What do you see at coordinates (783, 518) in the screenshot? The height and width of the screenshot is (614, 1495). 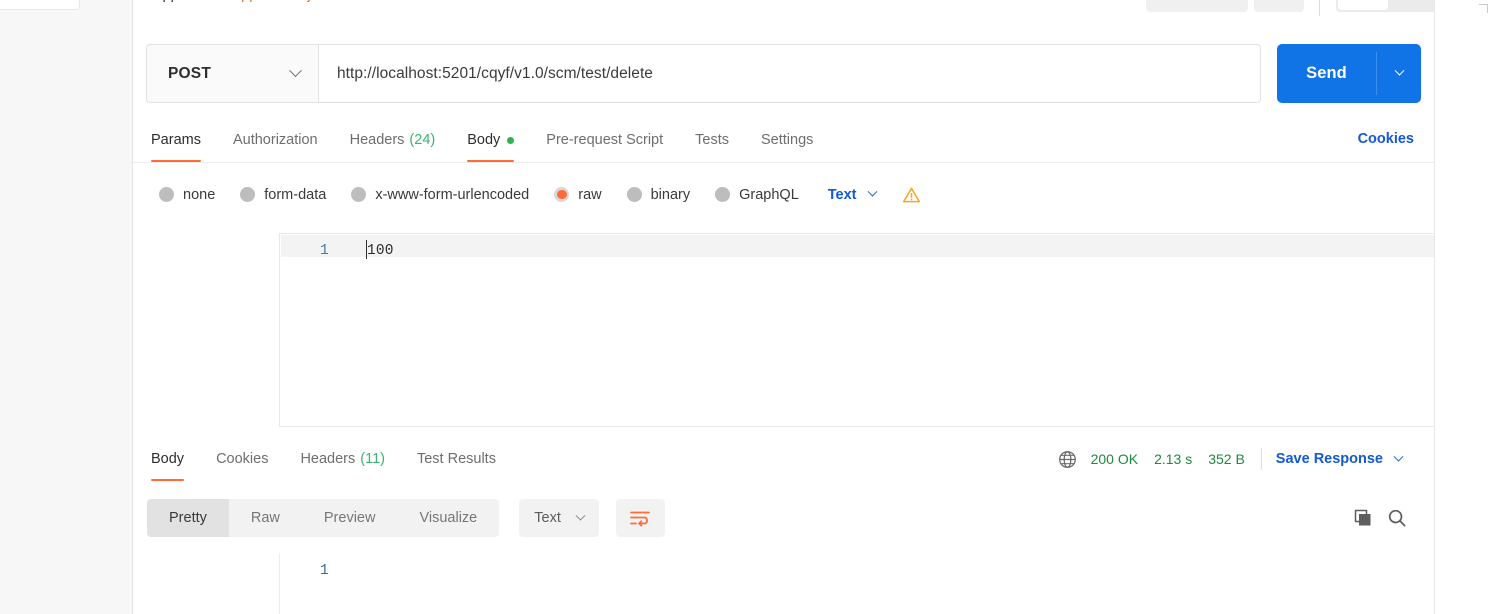 I see `response-view-toolbar: Pretty Raw Preview Visualize Text` at bounding box center [783, 518].